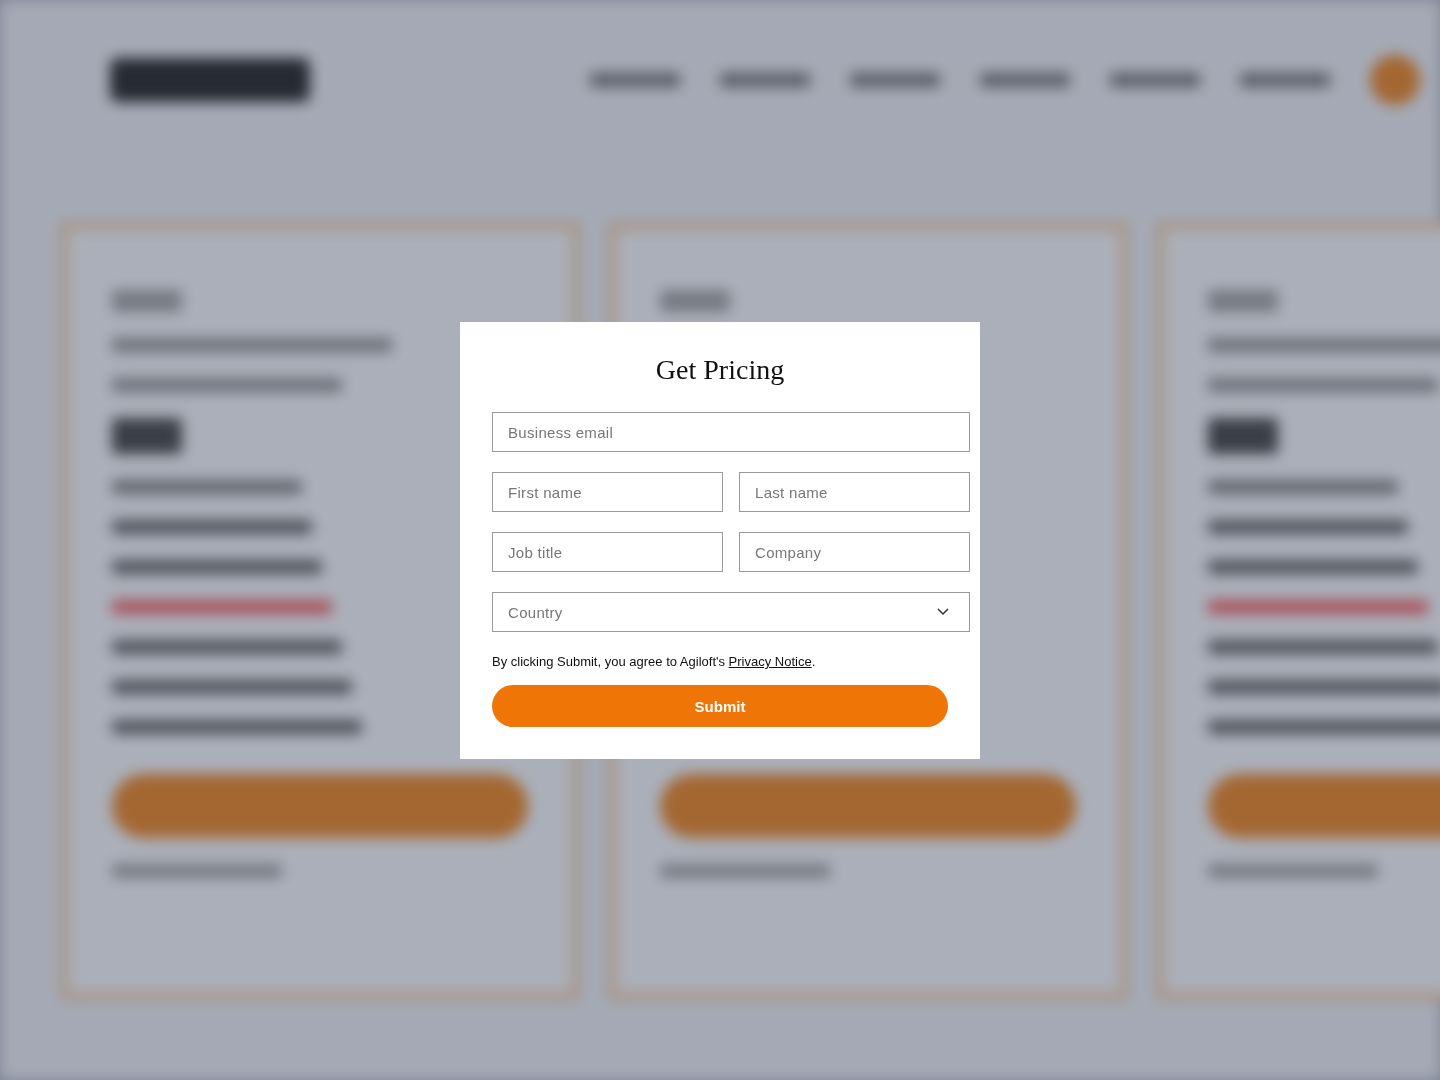 This screenshot has width=1440, height=1080. What do you see at coordinates (731, 612) in the screenshot?
I see `country-select: Country` at bounding box center [731, 612].